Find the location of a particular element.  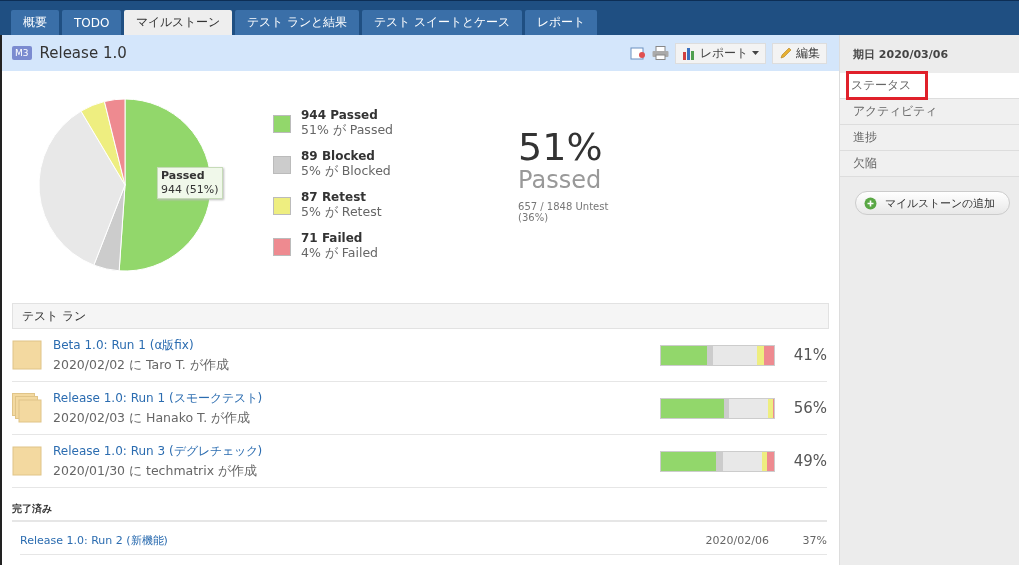

bar-chart-icon is located at coordinates (689, 53).